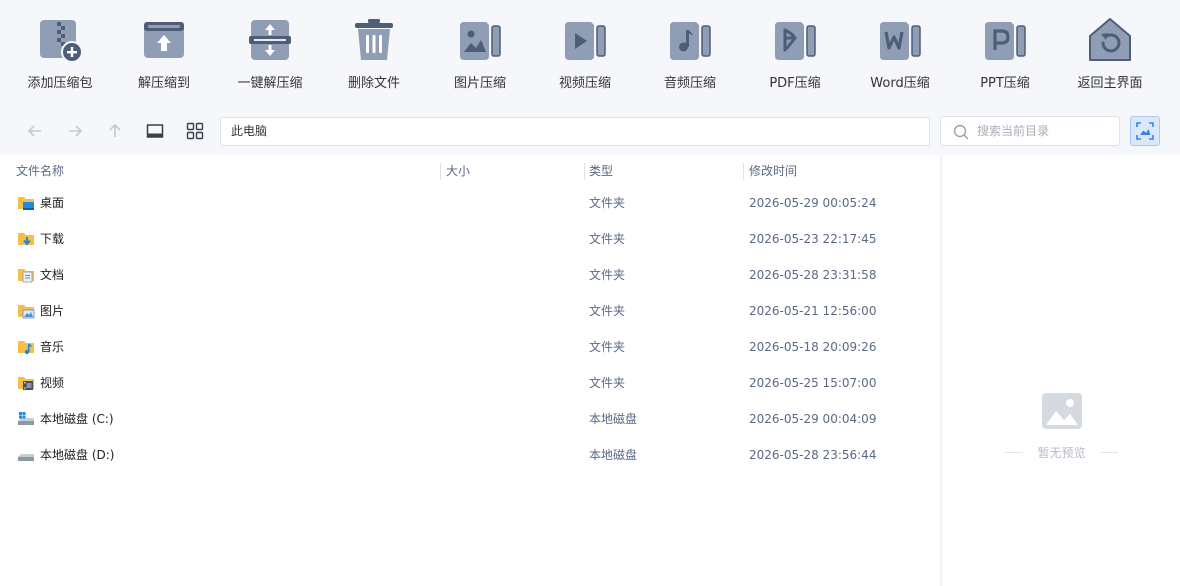 The image size is (1180, 586). I want to click on up-button, so click(115, 131).